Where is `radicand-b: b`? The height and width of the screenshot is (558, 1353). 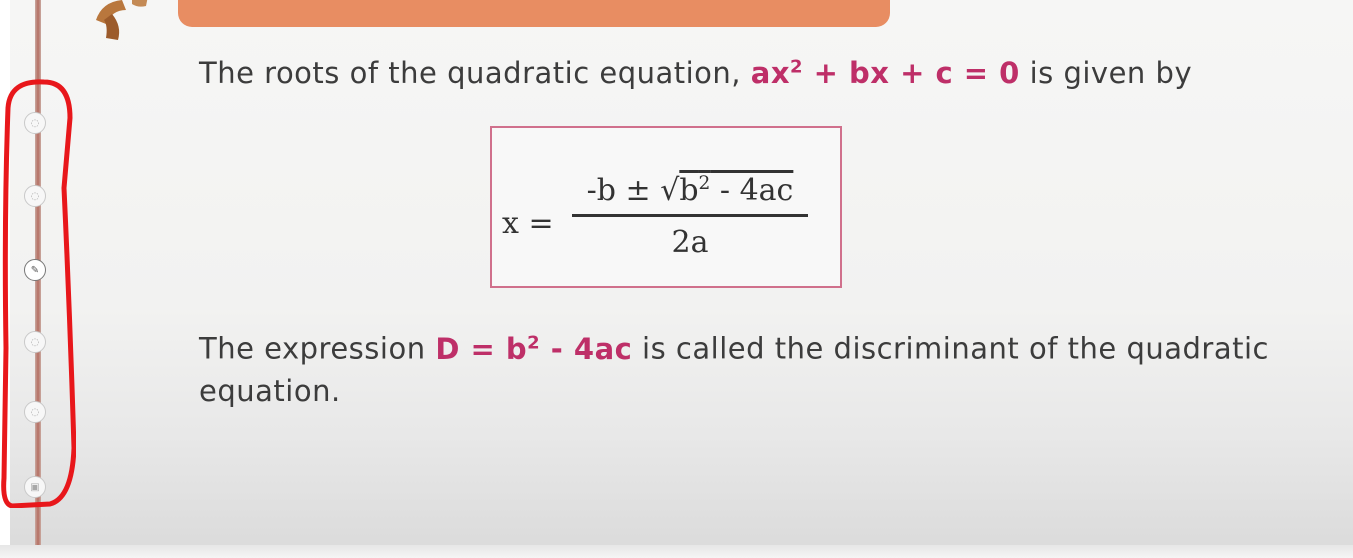 radicand-b: b is located at coordinates (689, 190).